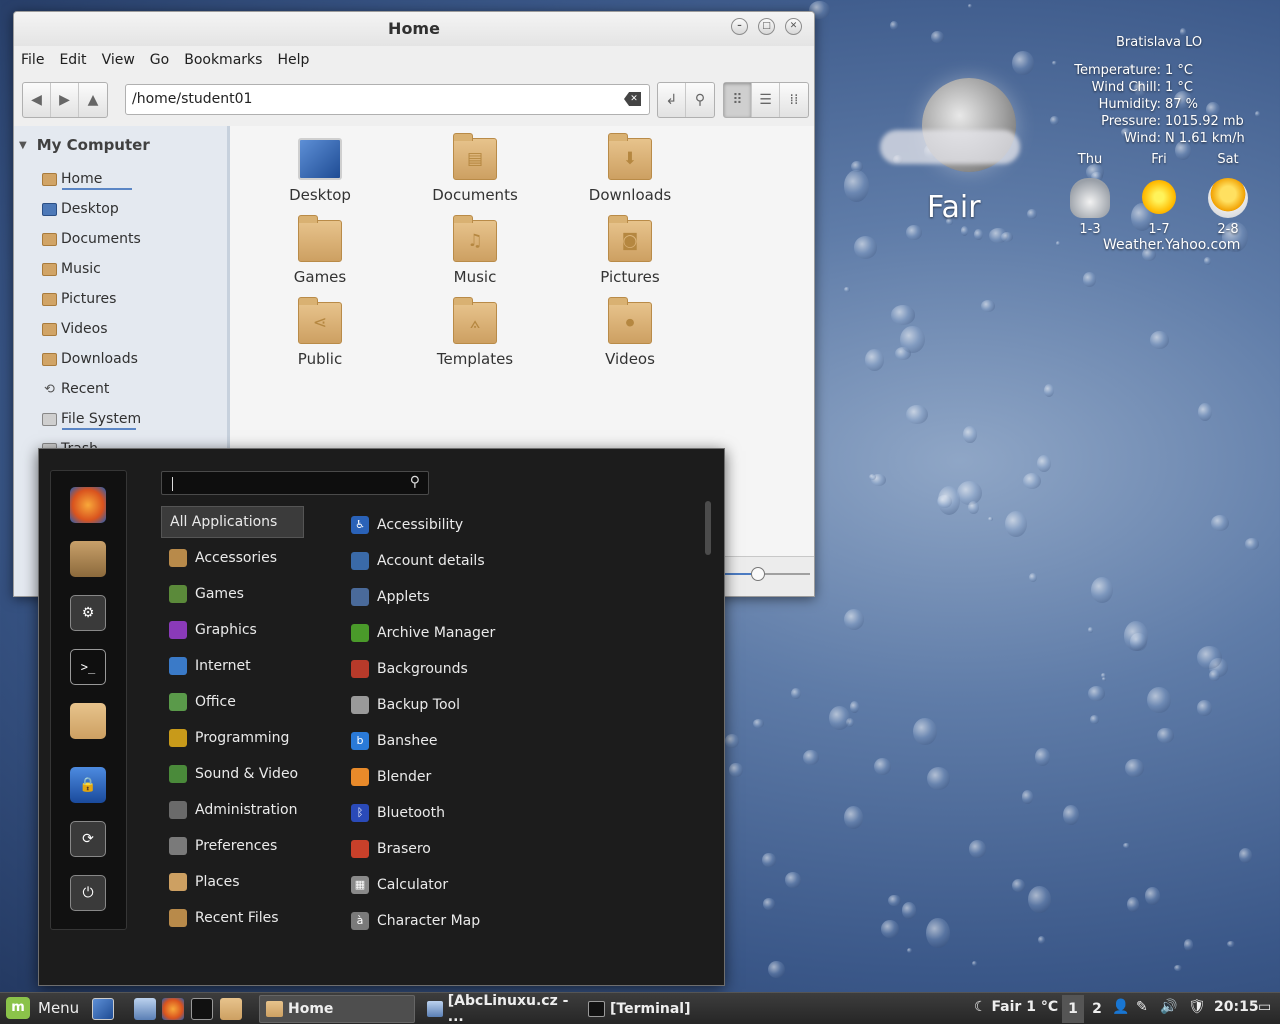  I want to click on file-item: Games, so click(320, 249).